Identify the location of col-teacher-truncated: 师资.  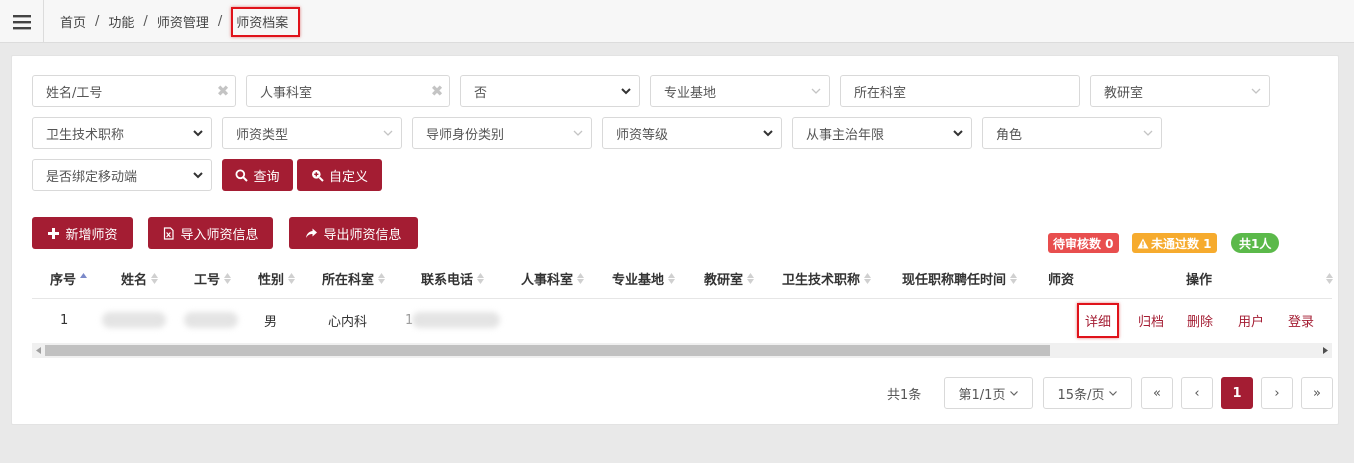
(1063, 278).